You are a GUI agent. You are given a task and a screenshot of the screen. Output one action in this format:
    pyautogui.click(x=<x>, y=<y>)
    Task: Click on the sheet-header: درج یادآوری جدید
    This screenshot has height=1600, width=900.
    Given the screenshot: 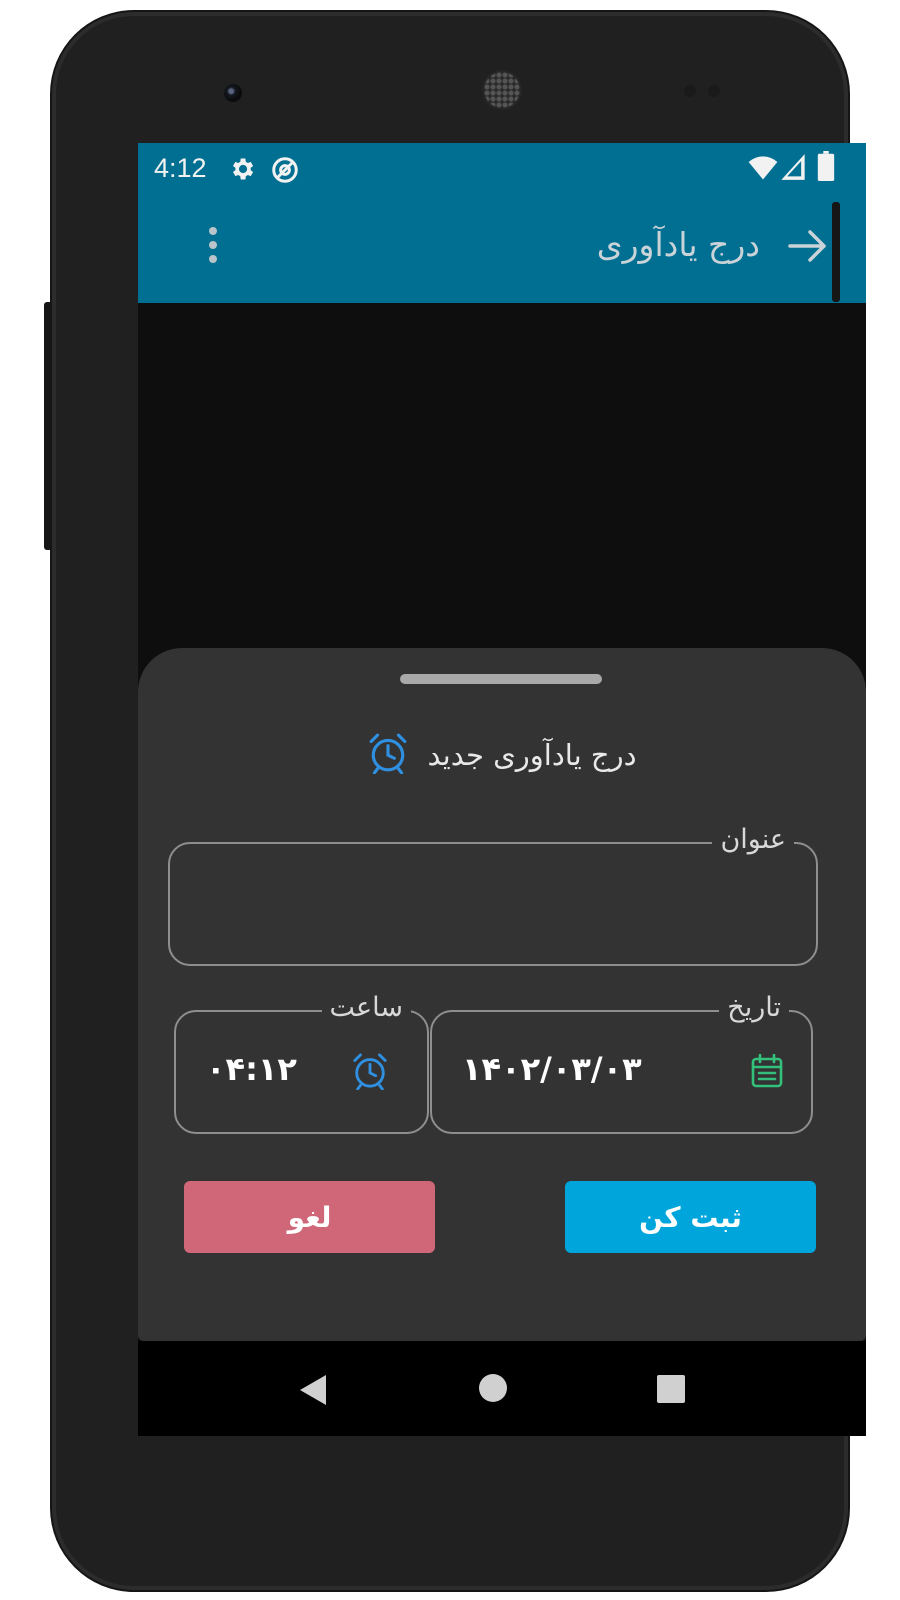 What is the action you would take?
    pyautogui.click(x=502, y=755)
    